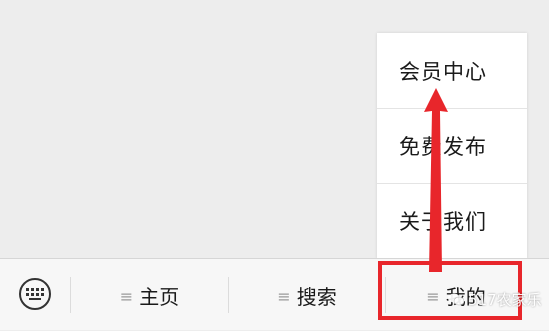 Image resolution: width=549 pixels, height=331 pixels. I want to click on tab-search: ≡ 搜索, so click(307, 295).